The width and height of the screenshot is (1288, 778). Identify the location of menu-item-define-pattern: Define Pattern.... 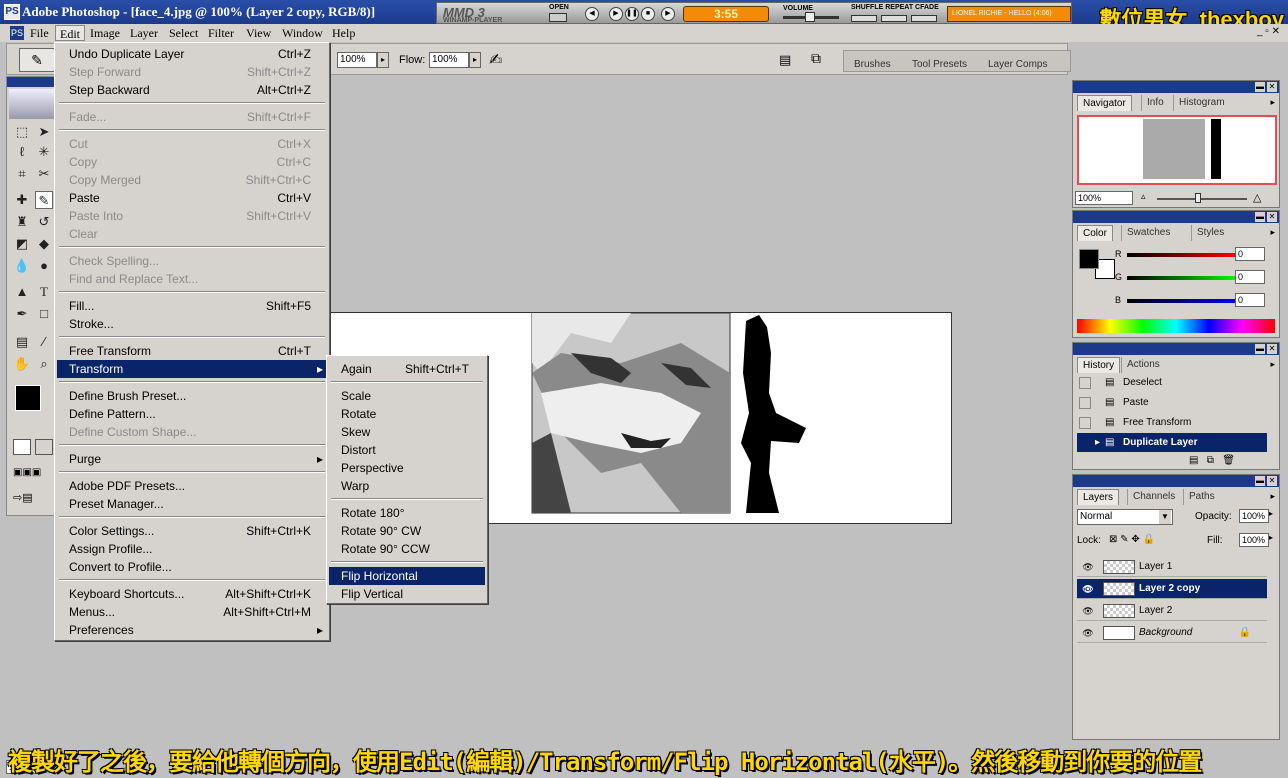
(192, 414).